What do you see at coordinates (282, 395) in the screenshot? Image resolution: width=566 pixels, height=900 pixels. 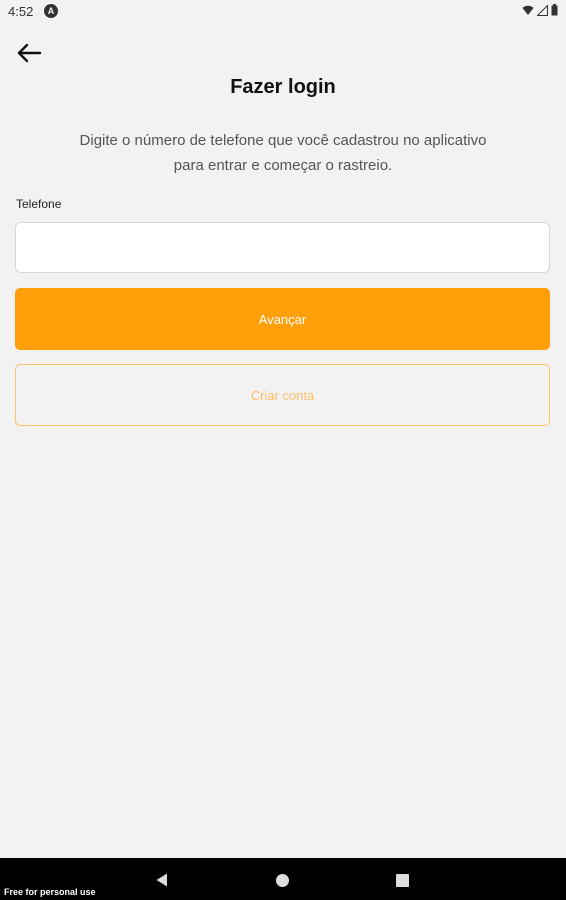 I see `create-account-button: Criar conta` at bounding box center [282, 395].